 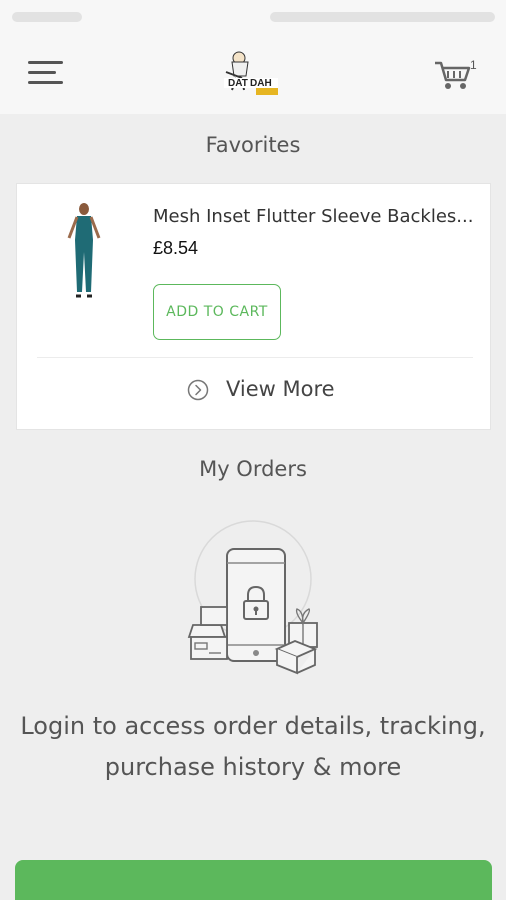 I want to click on app-bar: DAT DAH 1, so click(x=253, y=75).